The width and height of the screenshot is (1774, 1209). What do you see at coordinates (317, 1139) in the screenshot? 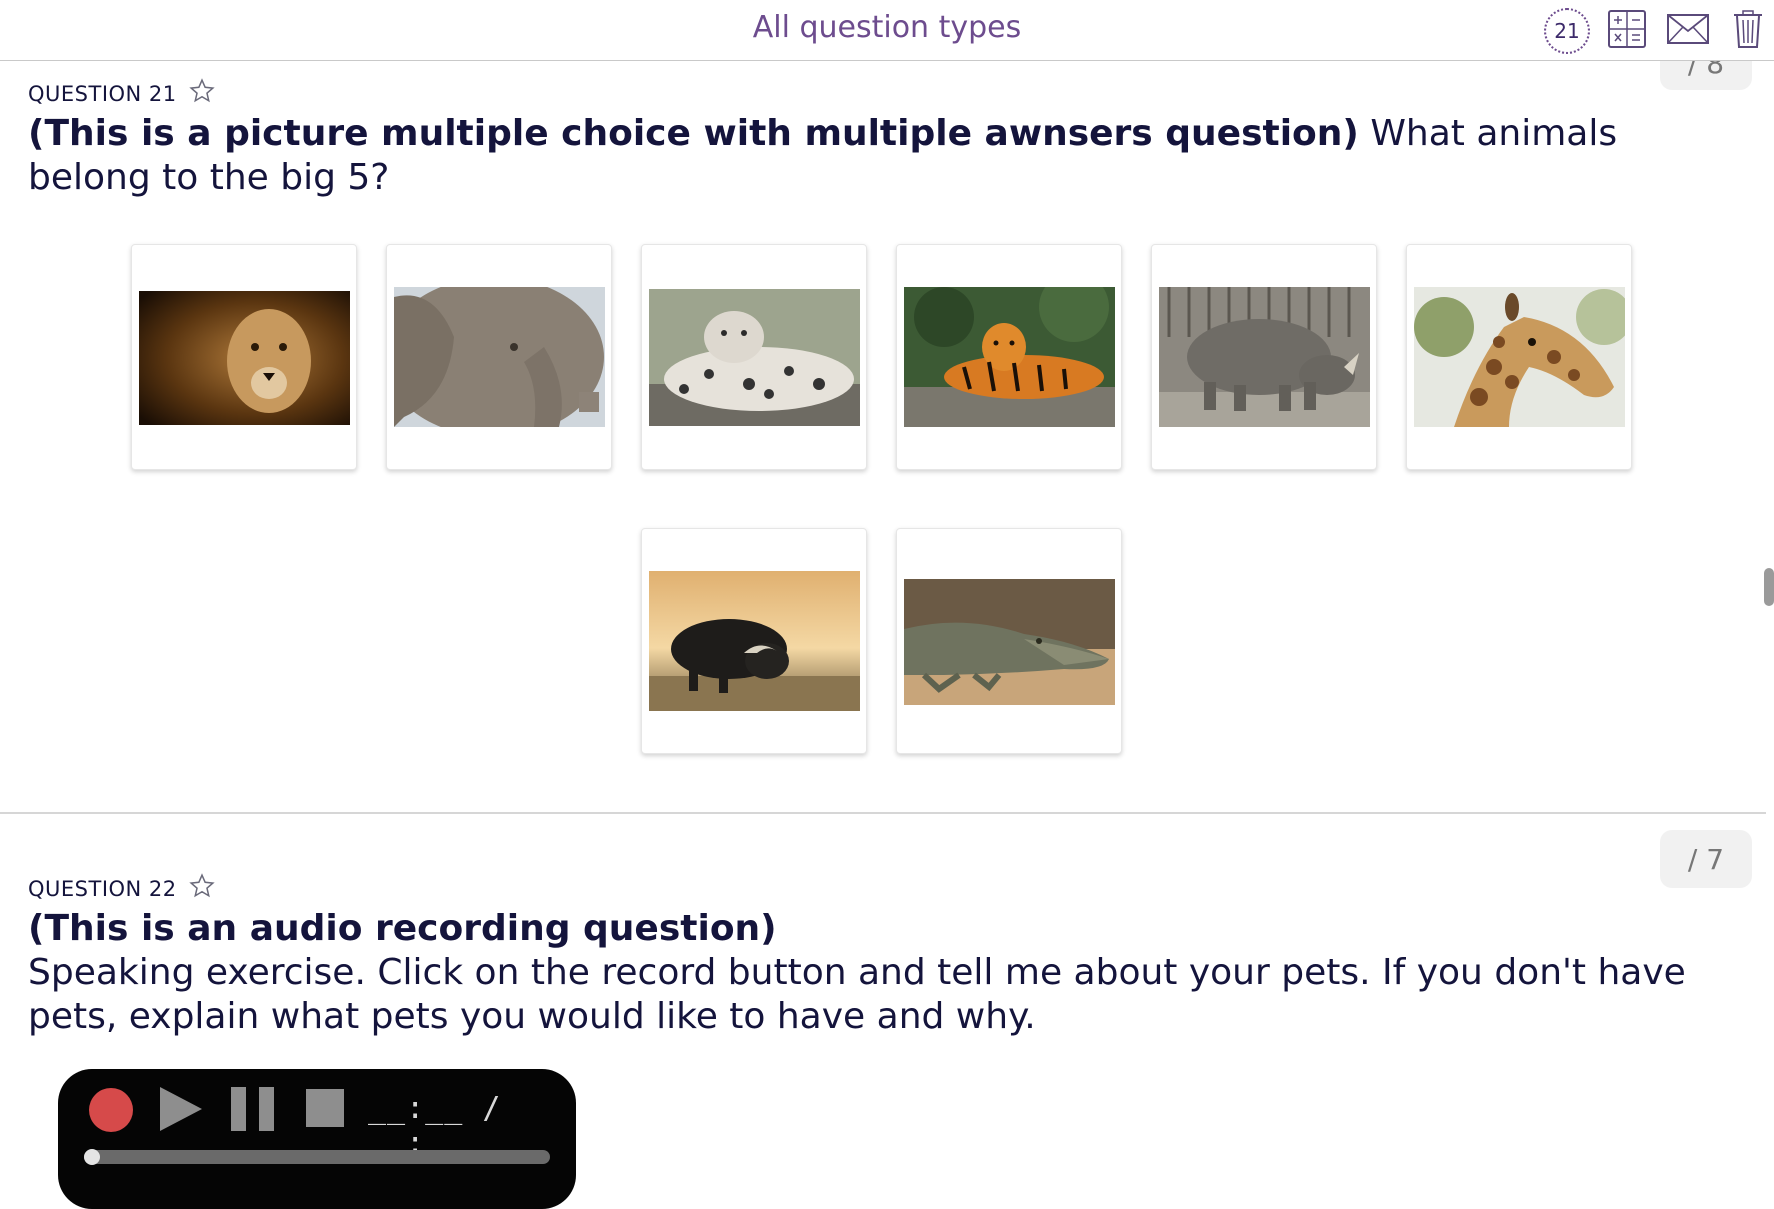
I see `audio-recorder: __:__ / __:__` at bounding box center [317, 1139].